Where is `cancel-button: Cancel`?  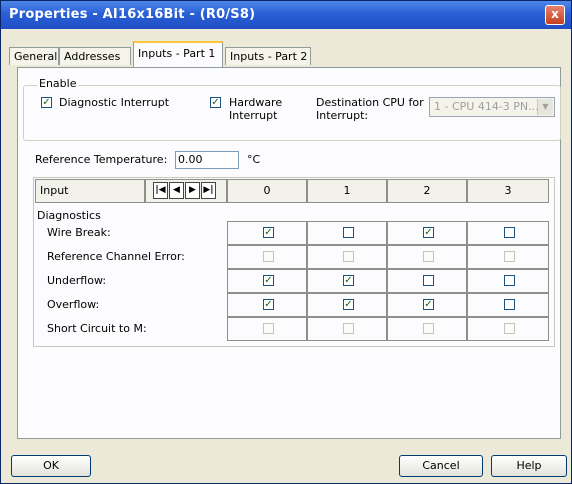 cancel-button: Cancel is located at coordinates (441, 466).